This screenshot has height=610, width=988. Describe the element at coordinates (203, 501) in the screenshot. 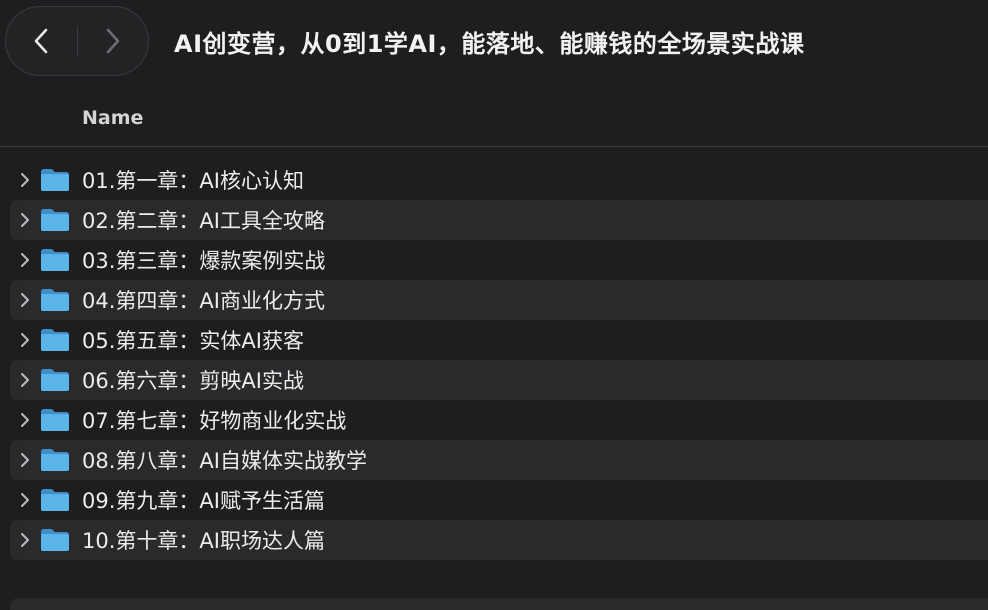

I see `file-name: 09.第九章：AI赋予生活篇` at that location.